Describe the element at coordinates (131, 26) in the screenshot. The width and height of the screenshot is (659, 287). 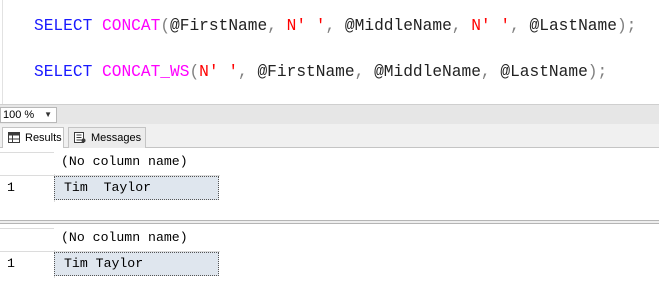
I see `function-concat: CONCAT` at that location.